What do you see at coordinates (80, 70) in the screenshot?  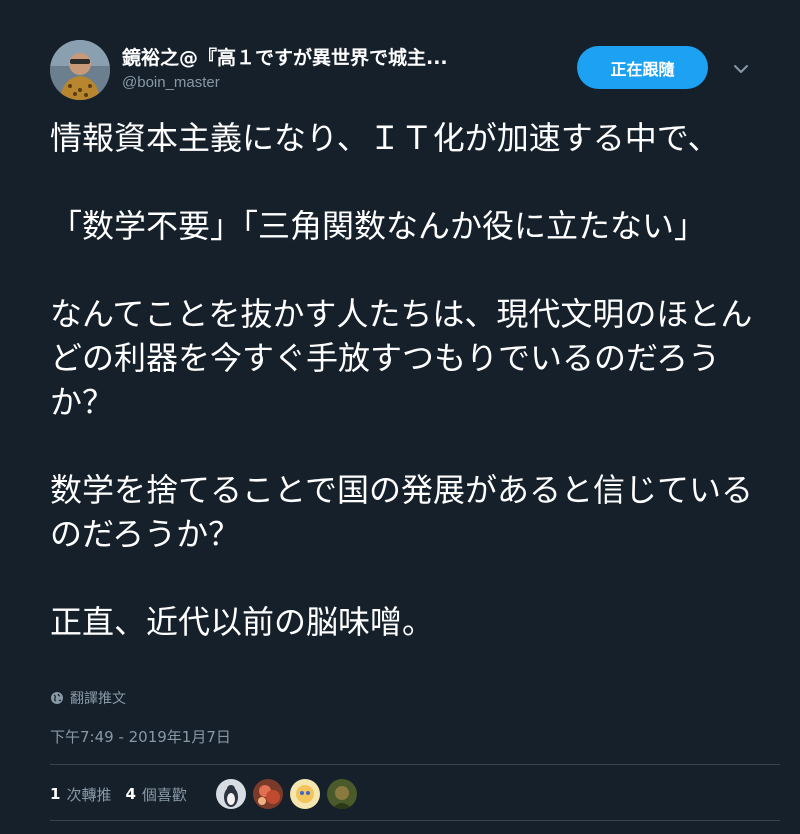 I see `author-avatar` at bounding box center [80, 70].